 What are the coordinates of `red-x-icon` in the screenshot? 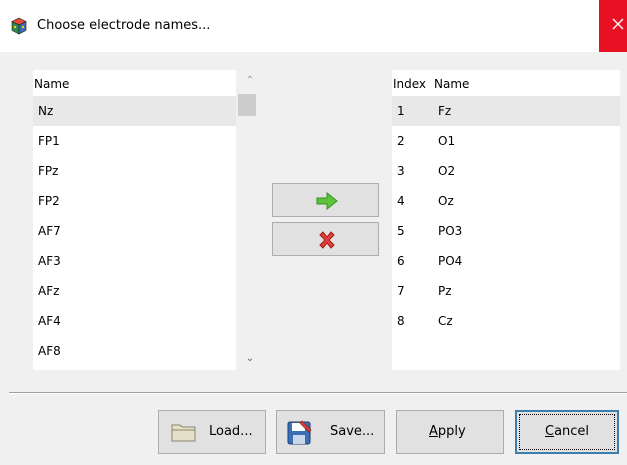 It's located at (327, 240).